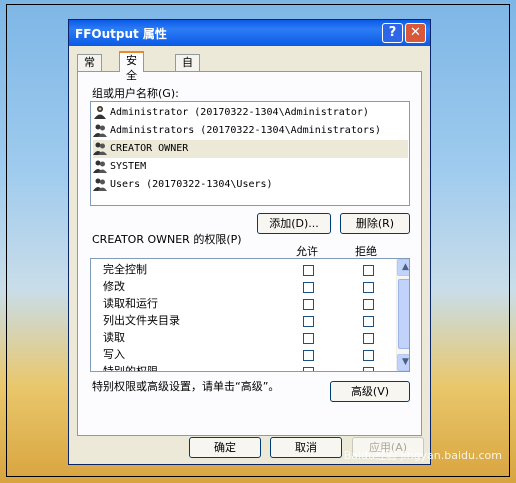 The width and height of the screenshot is (516, 483). What do you see at coordinates (403, 362) in the screenshot?
I see `scroll-down-icon: ▼` at bounding box center [403, 362].